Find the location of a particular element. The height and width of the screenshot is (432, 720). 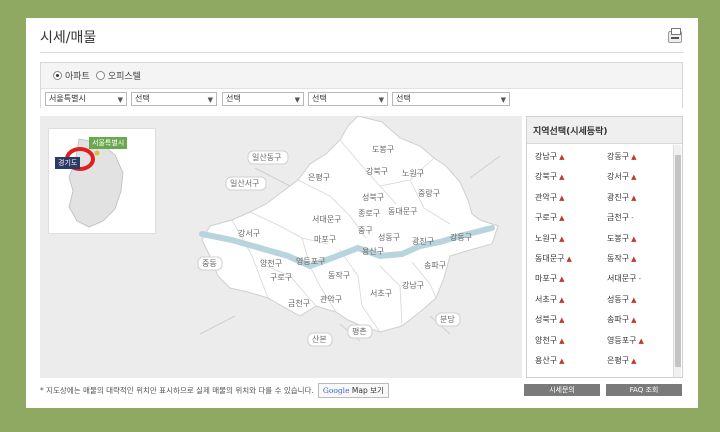

district-label: 광진구 is located at coordinates (423, 241).